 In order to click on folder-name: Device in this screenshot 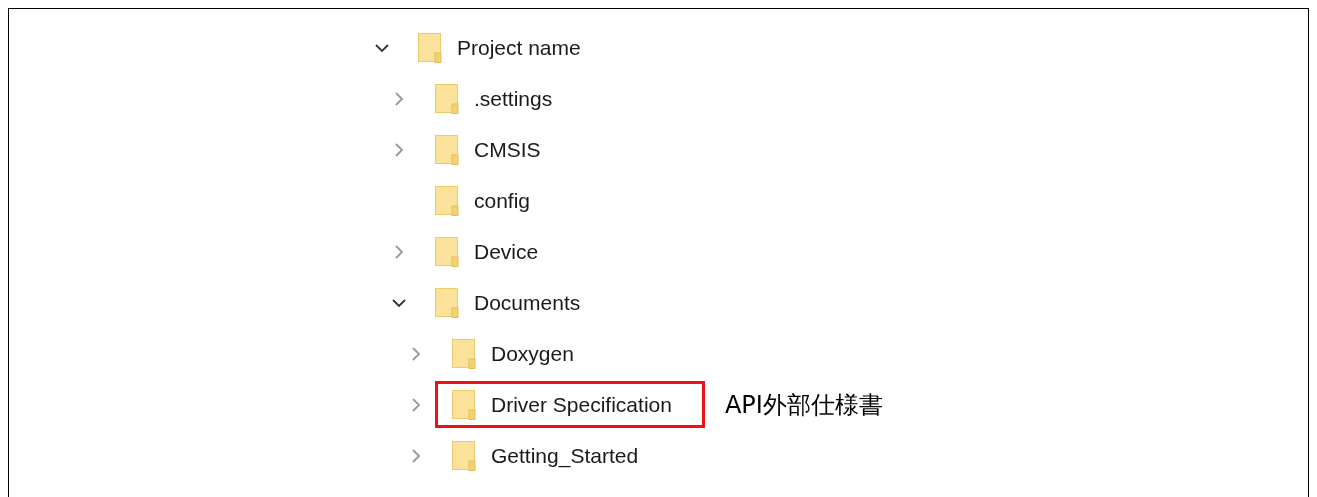, I will do `click(506, 251)`.